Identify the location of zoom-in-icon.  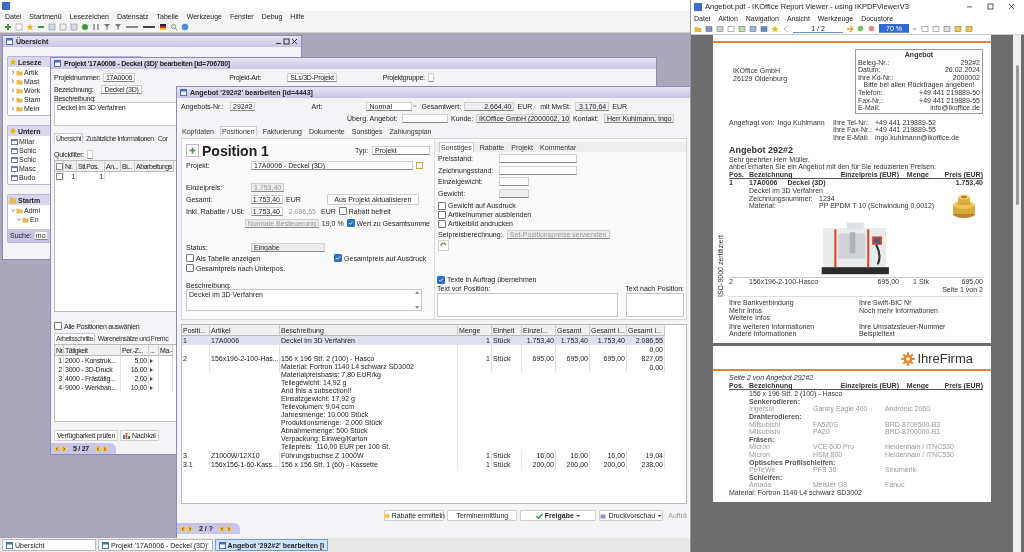
(861, 28).